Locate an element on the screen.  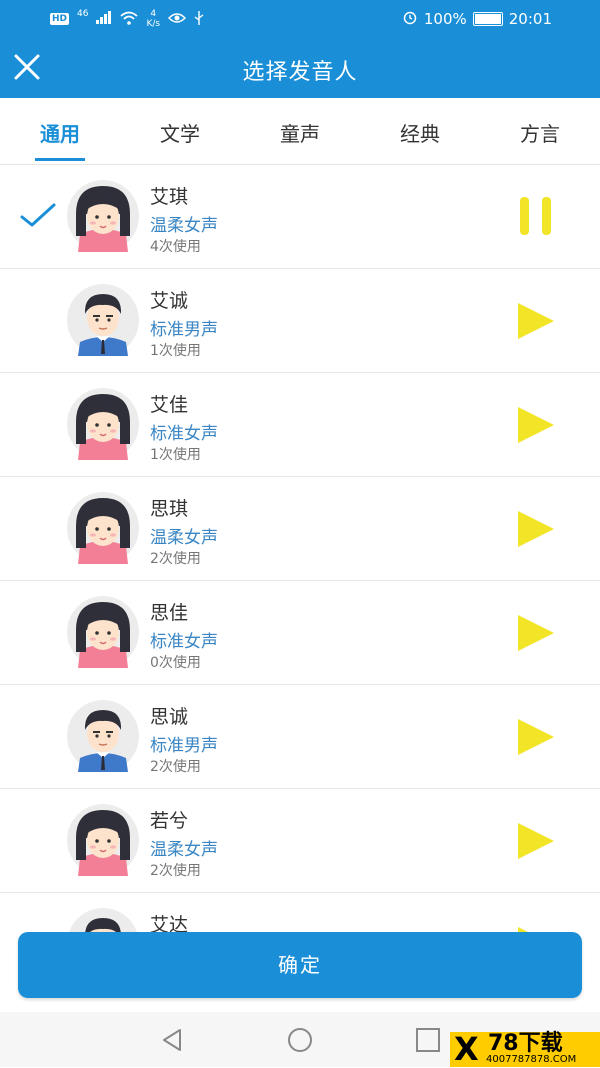
net-speed-value: 4 is located at coordinates (153, 14).